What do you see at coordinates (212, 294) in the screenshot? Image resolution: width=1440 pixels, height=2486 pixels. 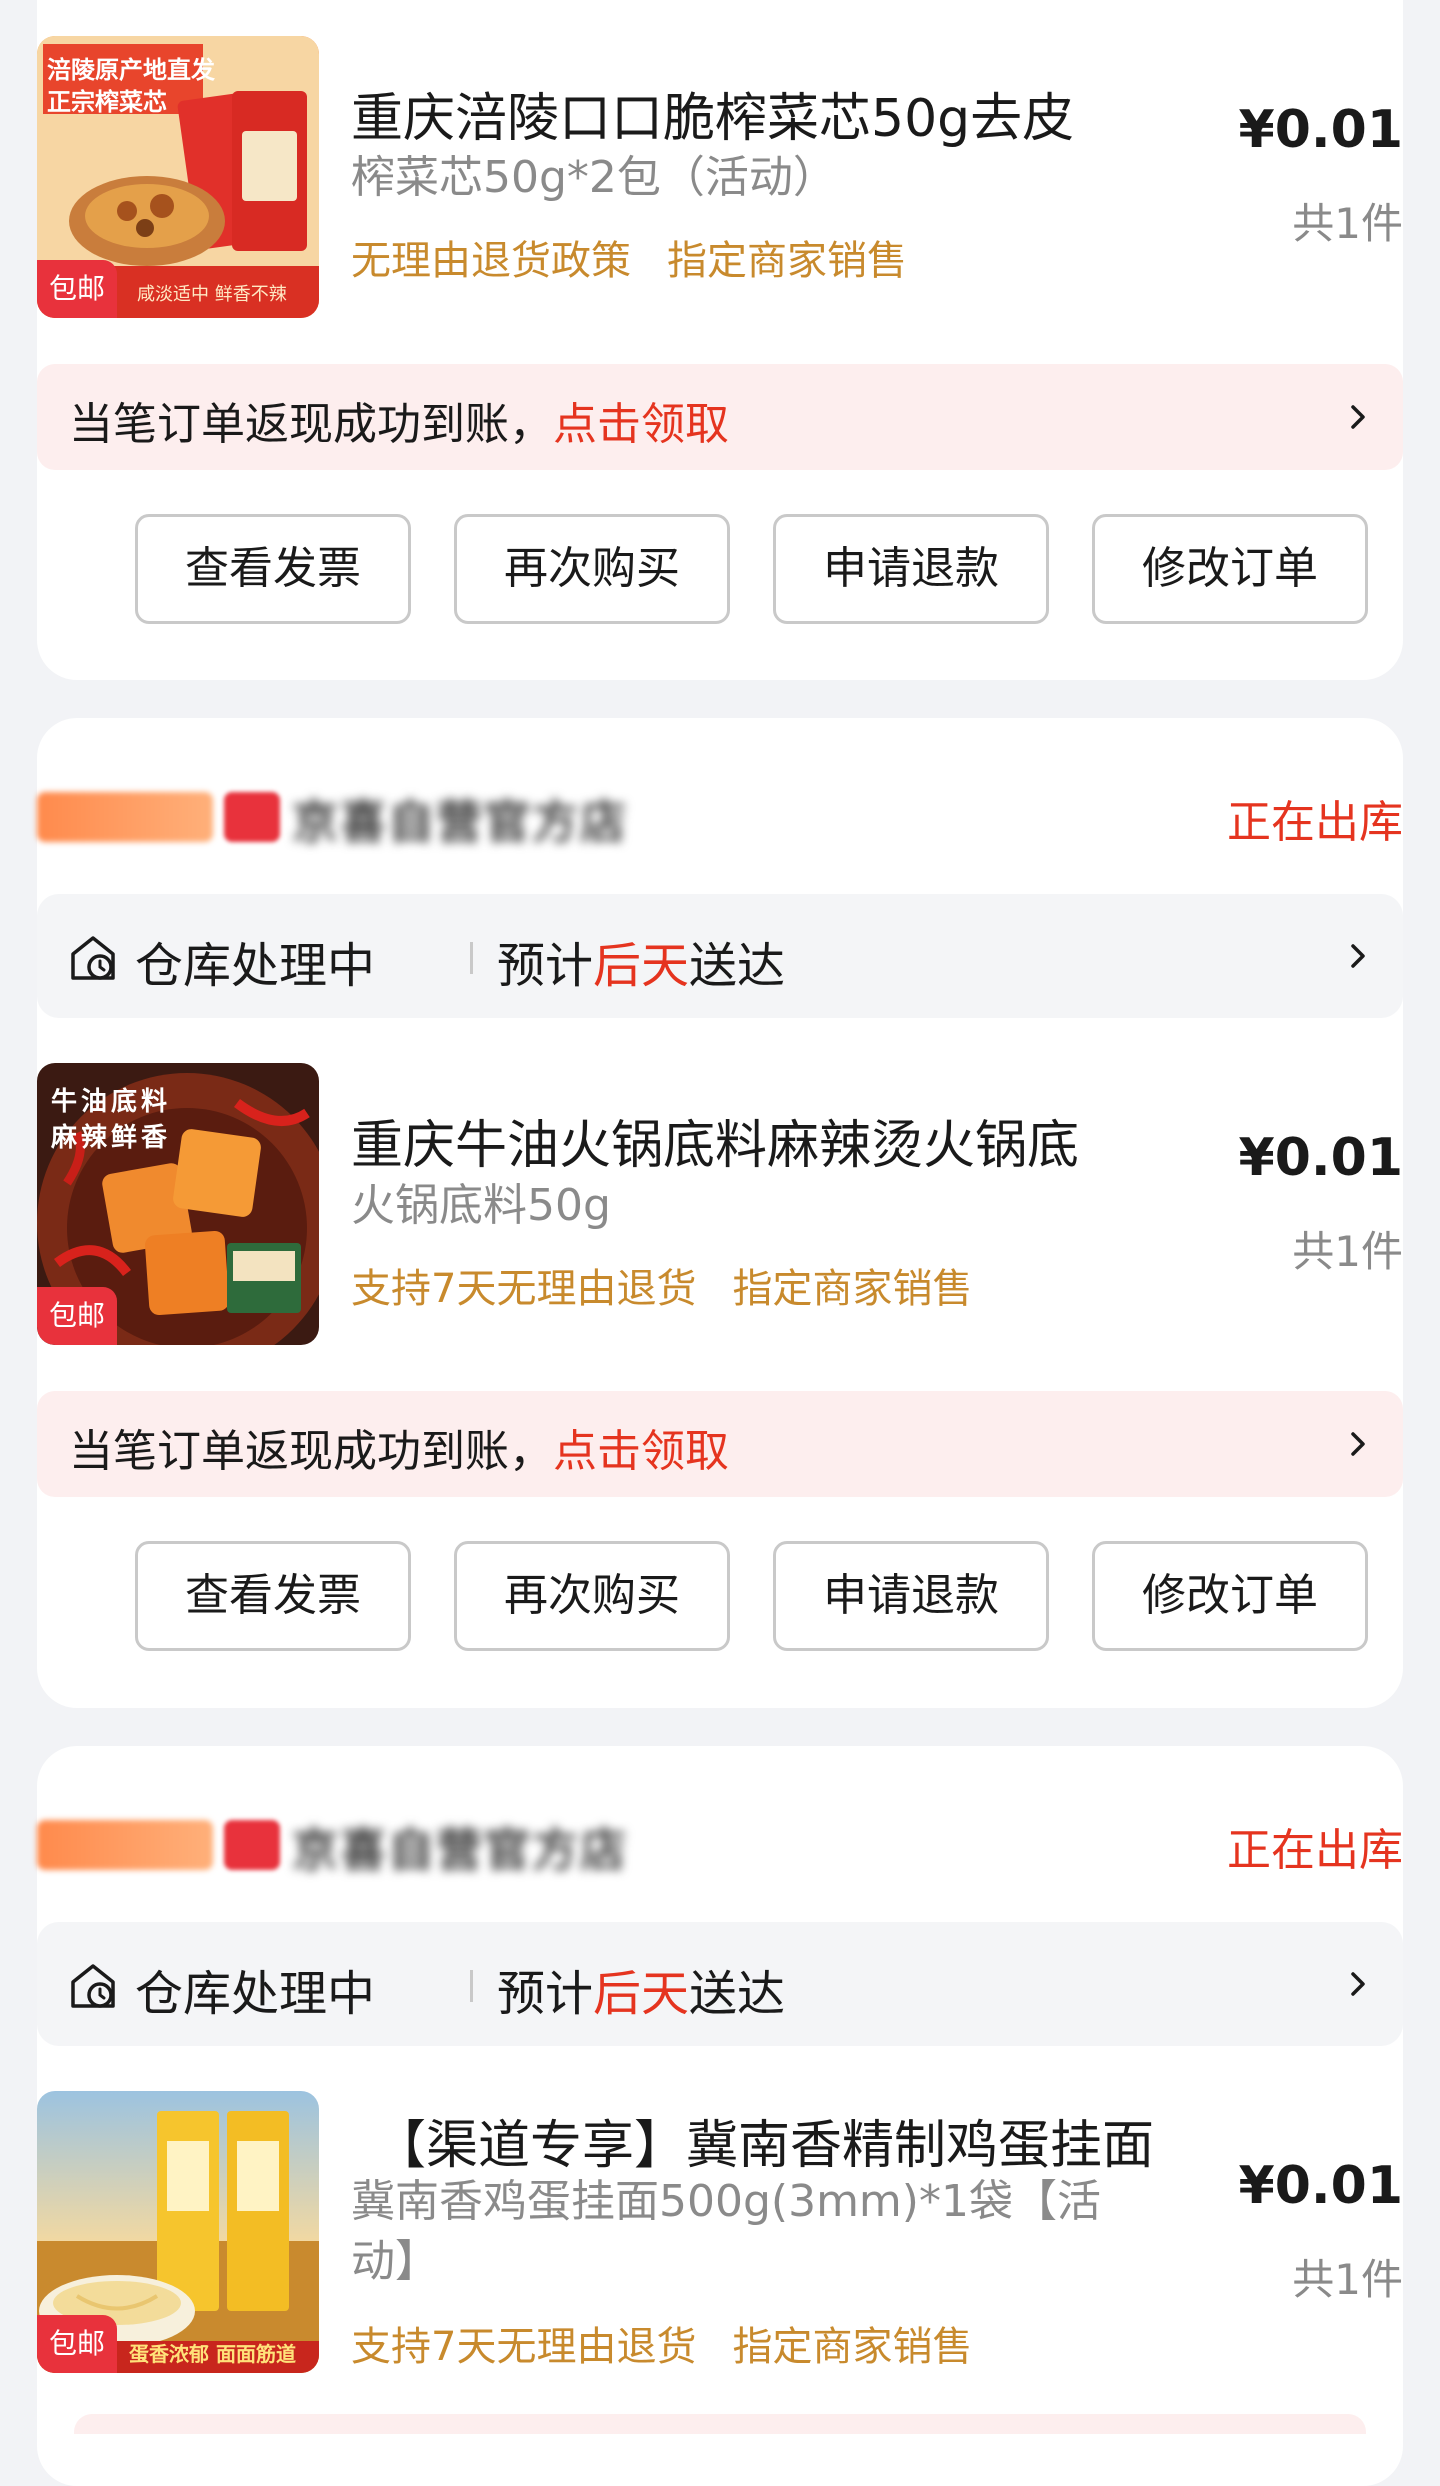 I see `image-footer-text: 咸淡适中 鲜香不辣` at bounding box center [212, 294].